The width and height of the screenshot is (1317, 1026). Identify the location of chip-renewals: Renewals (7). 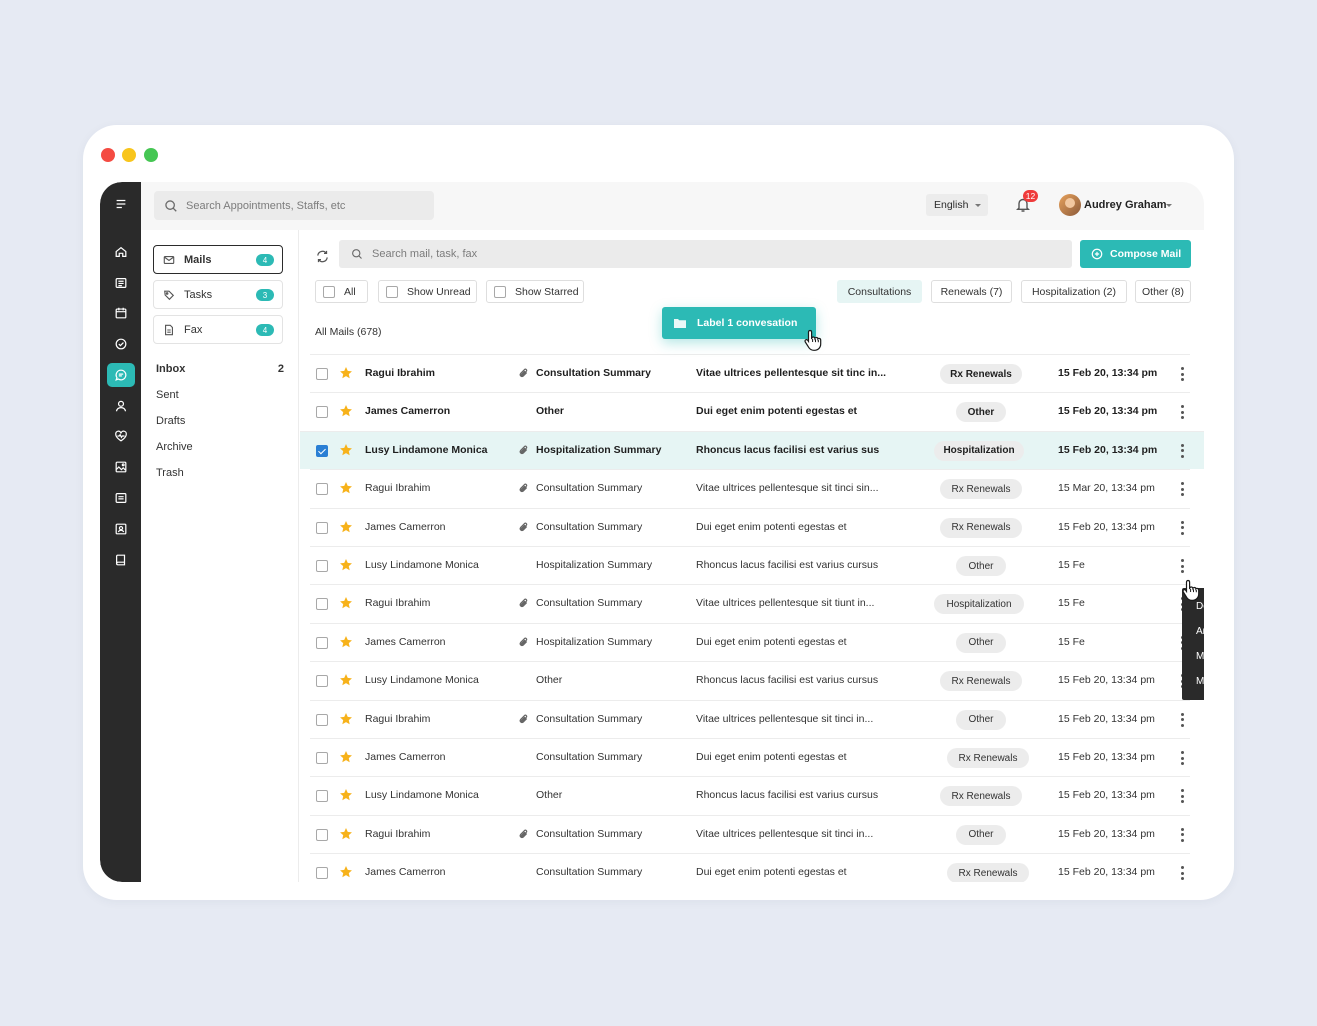
(971, 291).